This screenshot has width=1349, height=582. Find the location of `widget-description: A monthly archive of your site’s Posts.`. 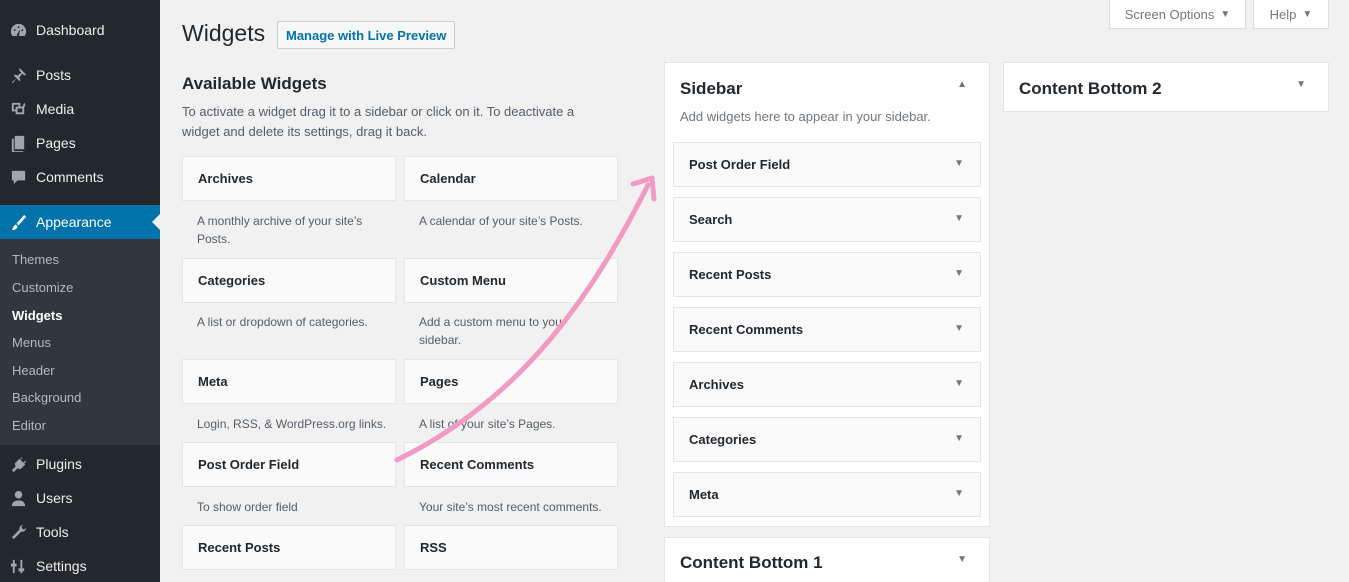

widget-description: A monthly archive of your site’s Posts. is located at coordinates (280, 230).